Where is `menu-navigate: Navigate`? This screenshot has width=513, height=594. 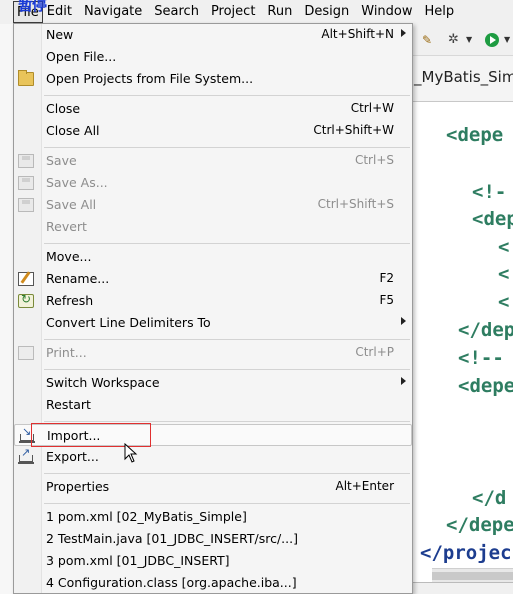 menu-navigate: Navigate is located at coordinates (113, 12).